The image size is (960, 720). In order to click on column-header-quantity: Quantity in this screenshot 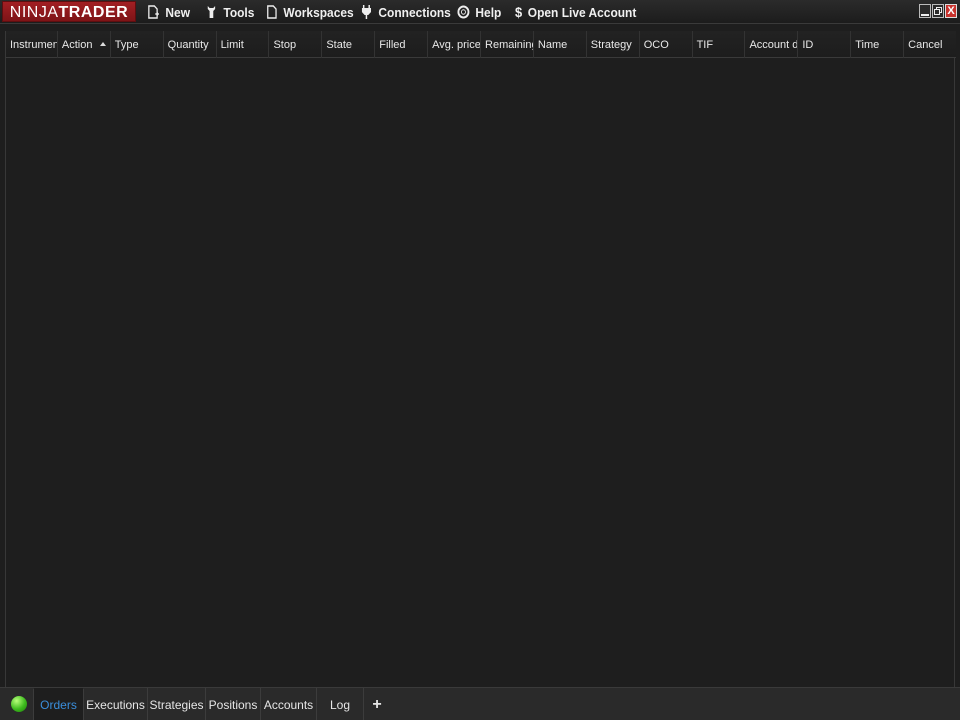, I will do `click(190, 44)`.